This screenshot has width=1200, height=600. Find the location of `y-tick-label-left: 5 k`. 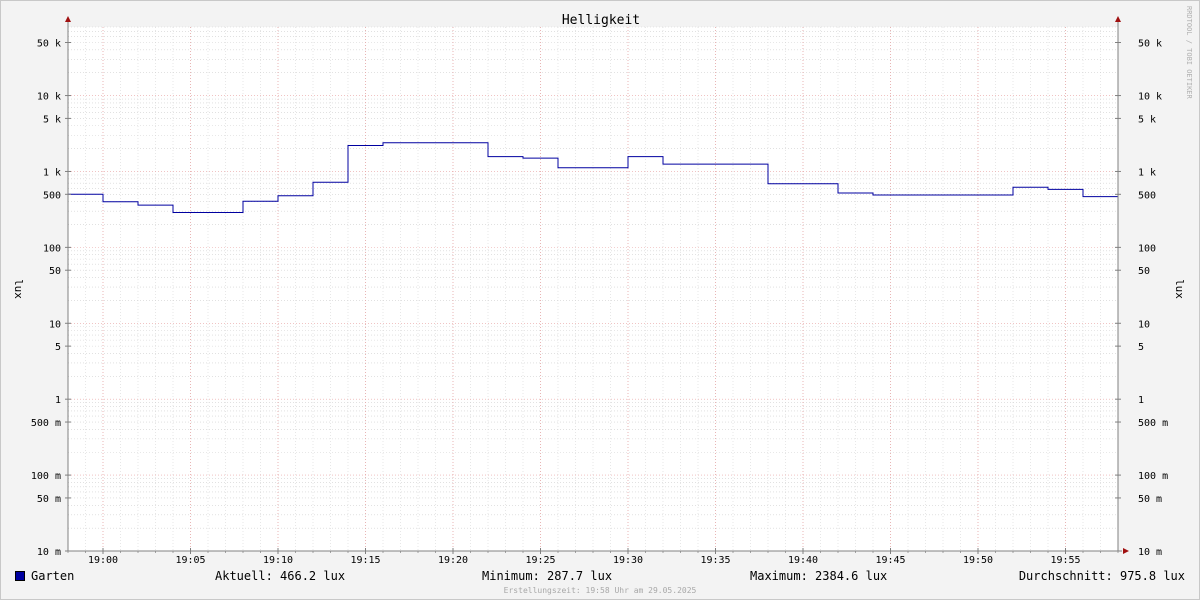

y-tick-label-left: 5 k is located at coordinates (52, 119).